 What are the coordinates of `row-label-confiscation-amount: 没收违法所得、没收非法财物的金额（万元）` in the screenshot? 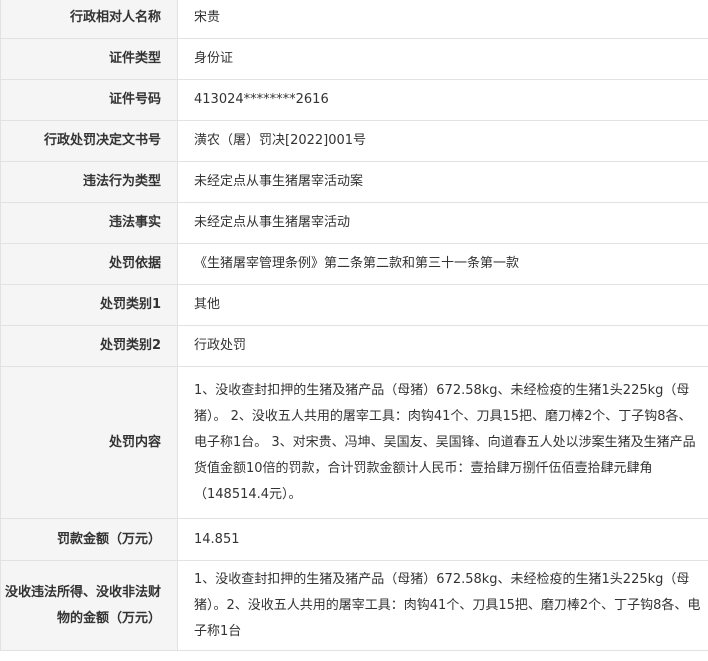 It's located at (89, 605).